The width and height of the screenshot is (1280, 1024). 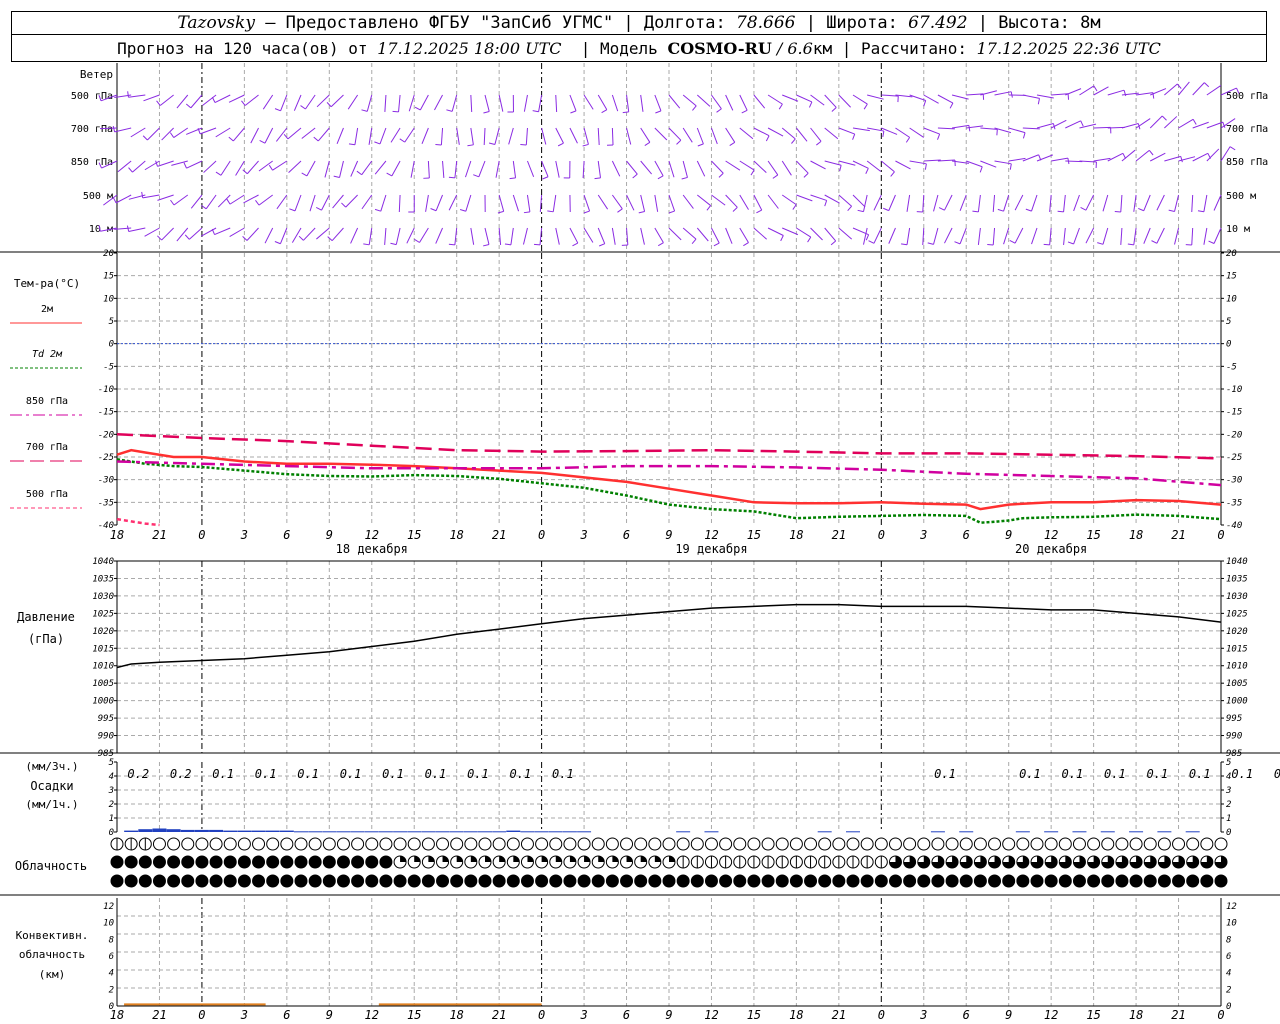 What do you see at coordinates (96, 74) in the screenshot?
I see `wind-title: Ветер` at bounding box center [96, 74].